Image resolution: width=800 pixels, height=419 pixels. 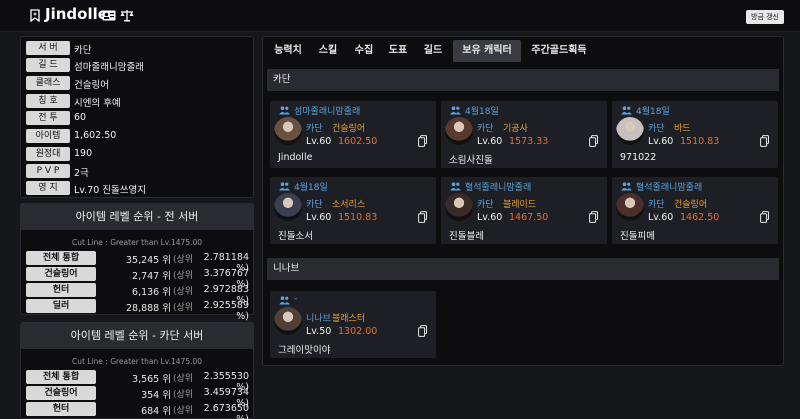 I want to click on info-label: 전 투, so click(x=48, y=118).